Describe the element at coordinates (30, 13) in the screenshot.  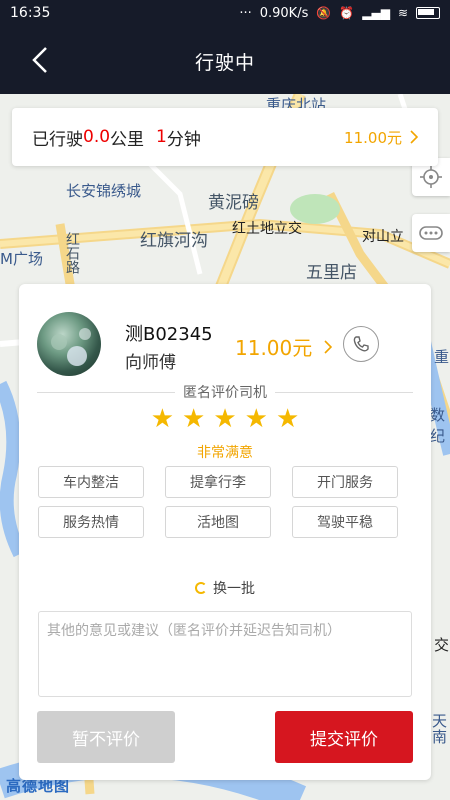
I see `status-time: 16:35` at that location.